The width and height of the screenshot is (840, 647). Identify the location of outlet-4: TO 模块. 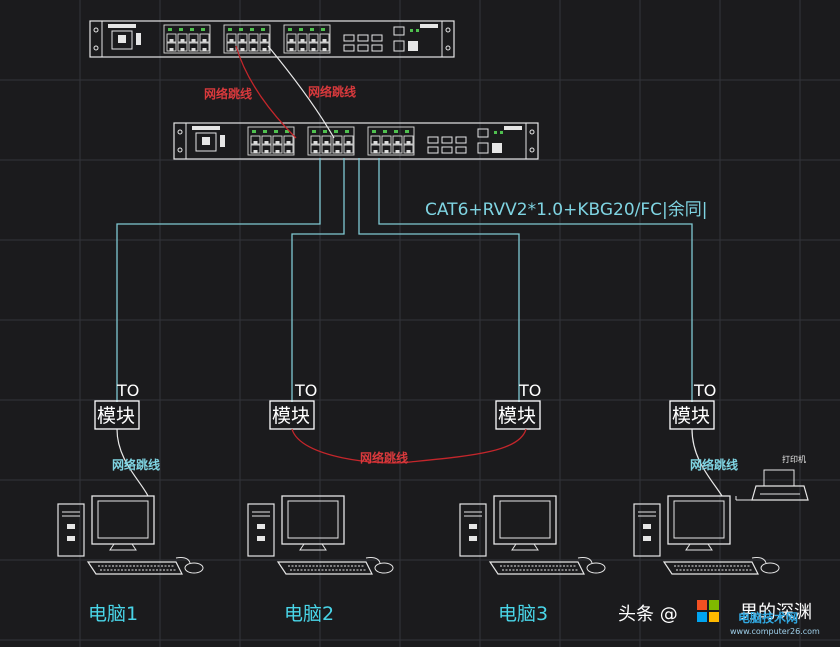
(692, 405).